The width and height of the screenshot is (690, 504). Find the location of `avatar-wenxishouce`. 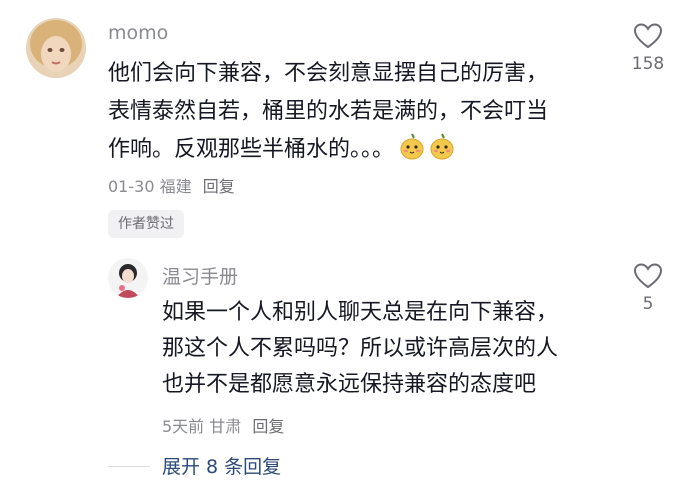

avatar-wenxishouce is located at coordinates (128, 278).